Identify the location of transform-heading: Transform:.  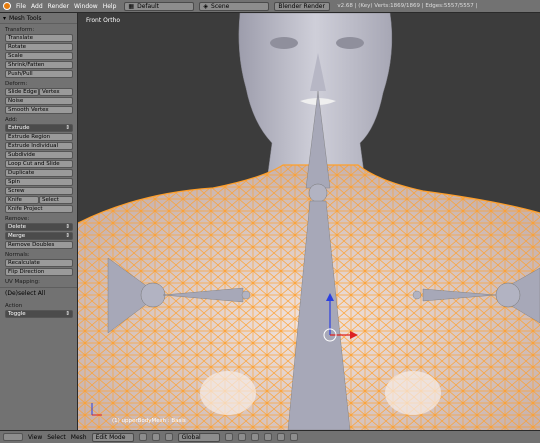
(20, 30).